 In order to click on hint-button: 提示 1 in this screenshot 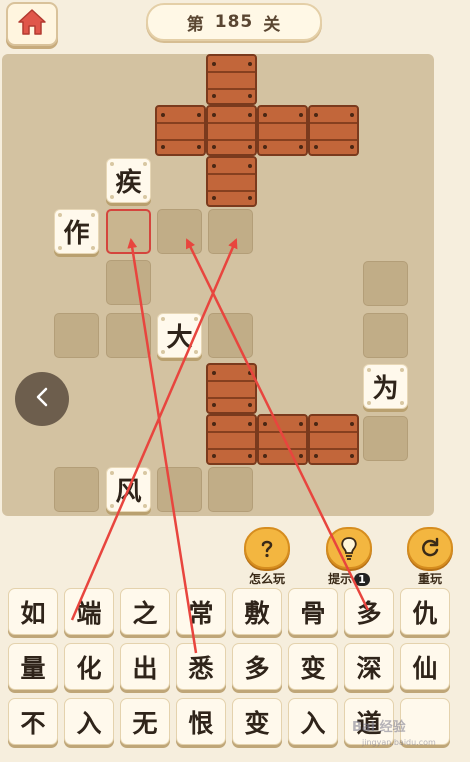, I will do `click(349, 557)`.